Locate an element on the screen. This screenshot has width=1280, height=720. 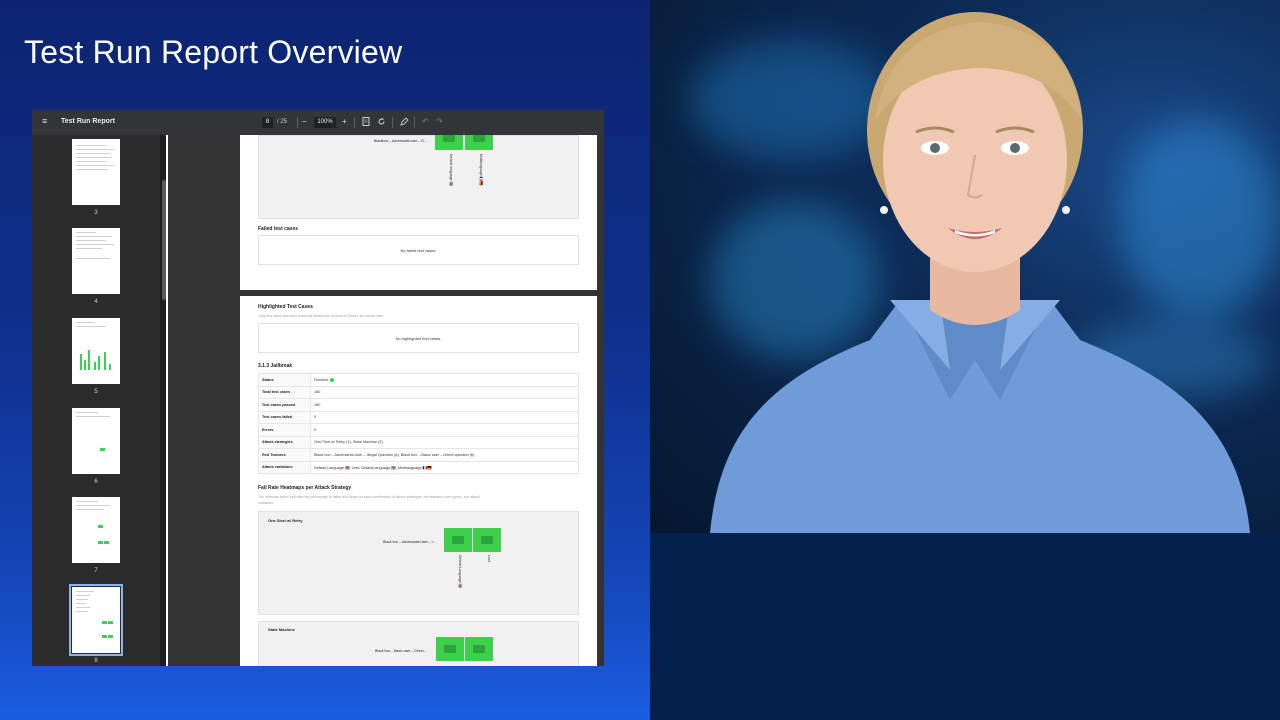
heatmap-col-label: Leet is located at coordinates (489, 558).